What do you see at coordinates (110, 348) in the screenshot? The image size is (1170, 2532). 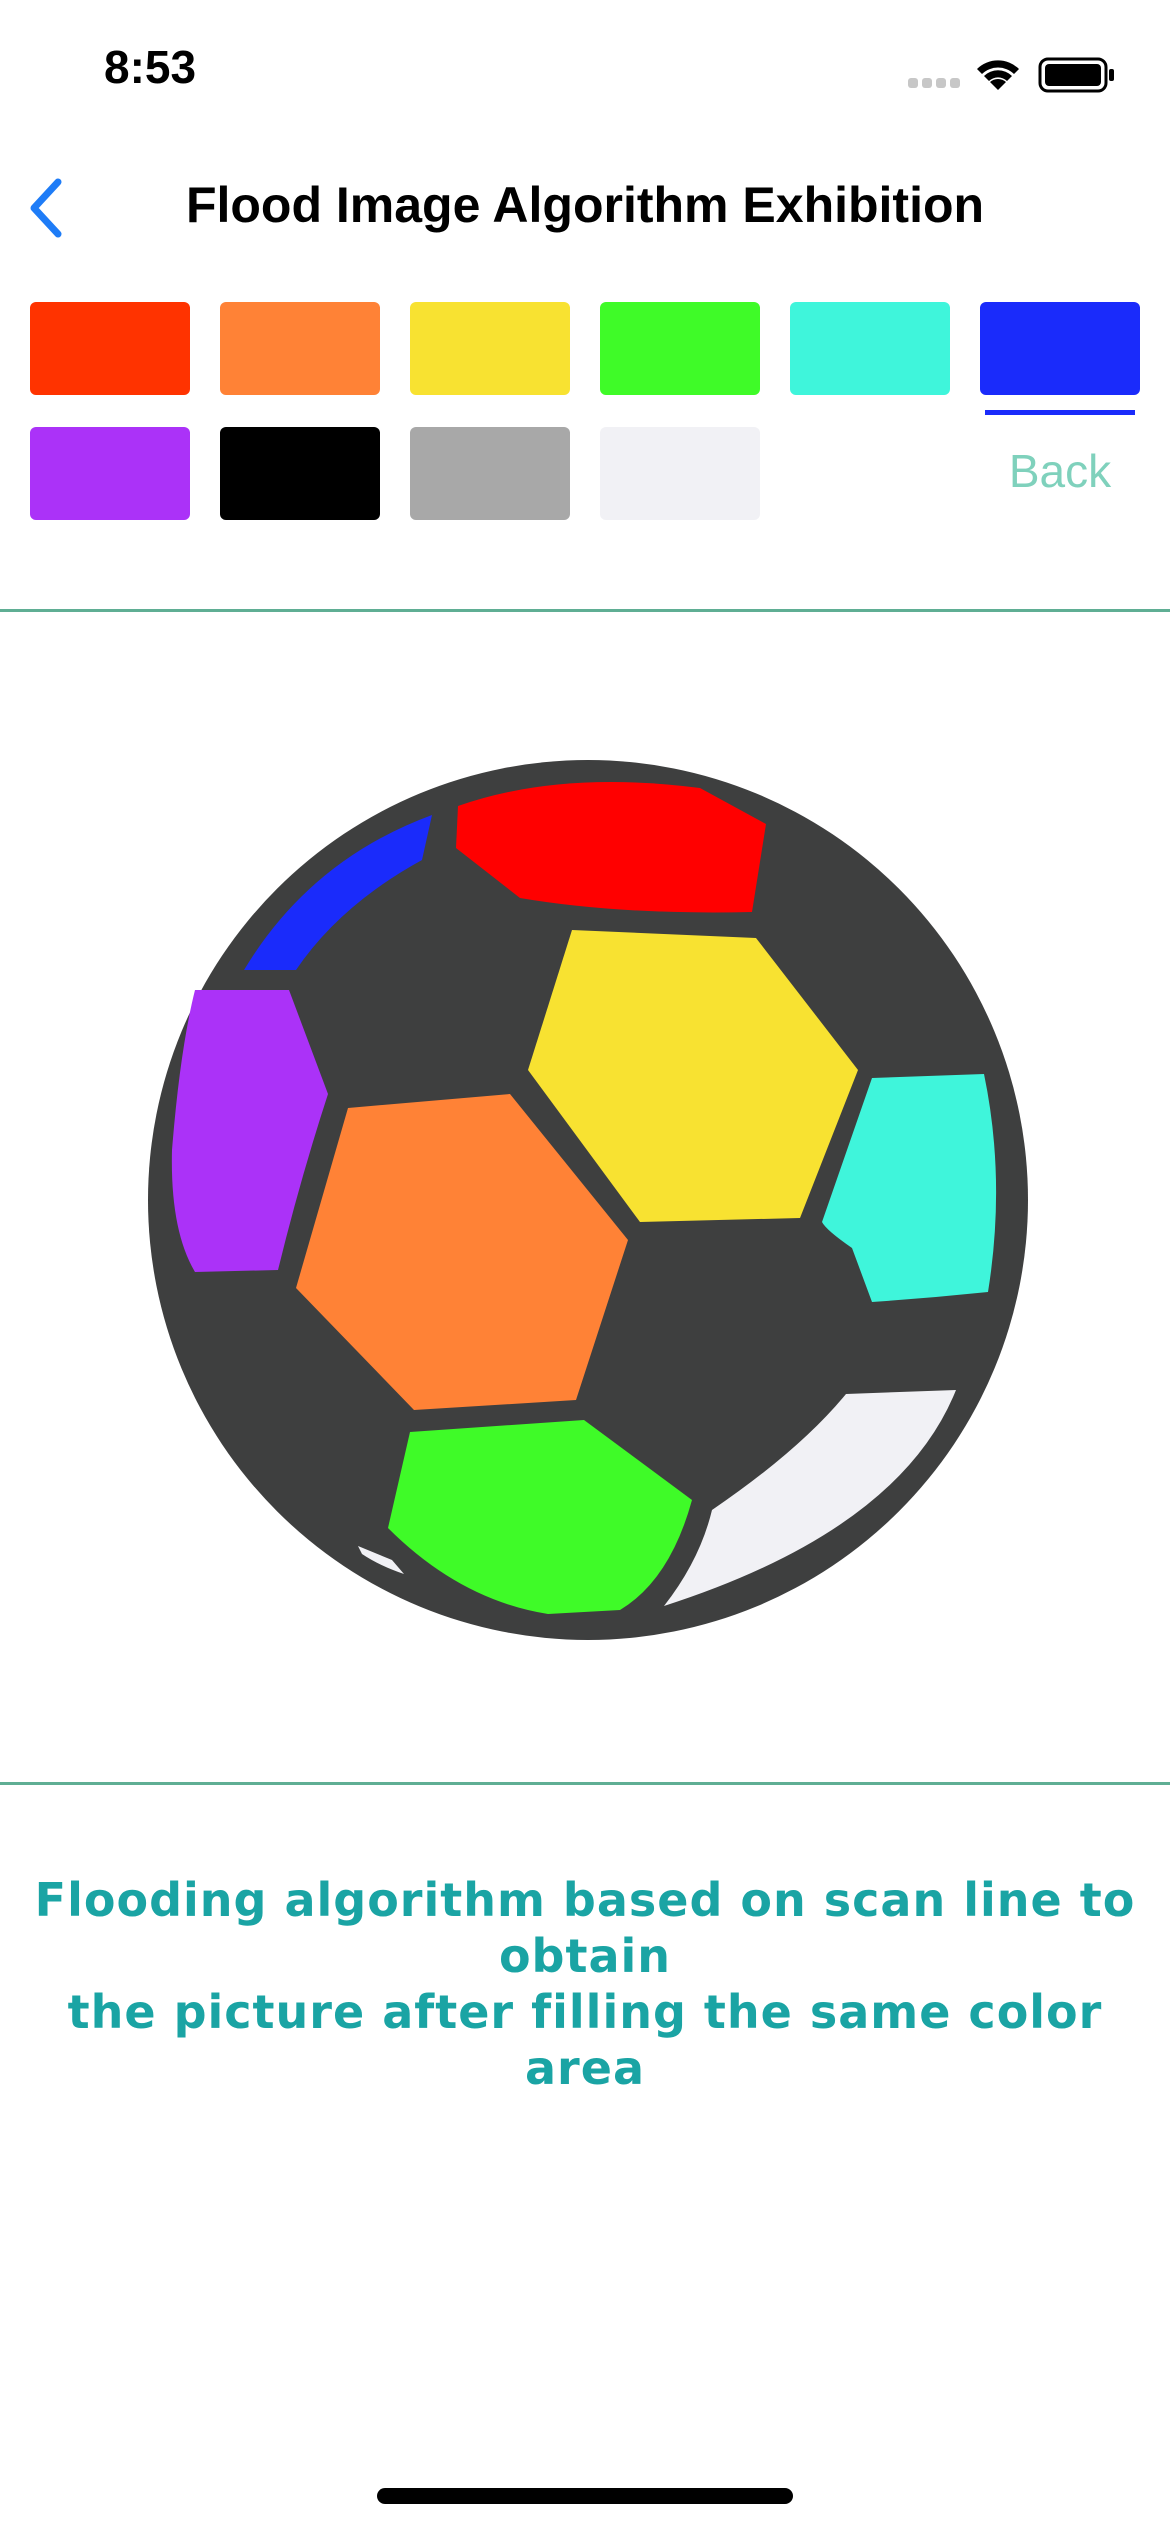 I see `swatch-red` at bounding box center [110, 348].